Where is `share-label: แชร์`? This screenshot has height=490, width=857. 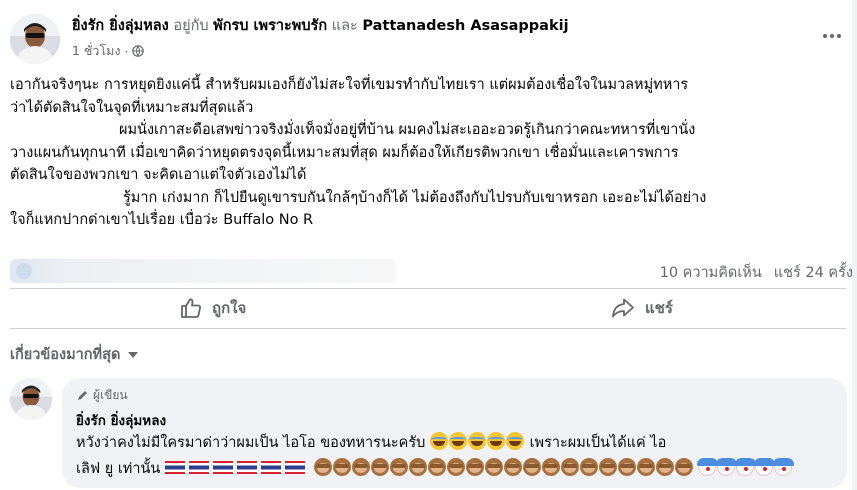
share-label: แชร์ is located at coordinates (659, 308).